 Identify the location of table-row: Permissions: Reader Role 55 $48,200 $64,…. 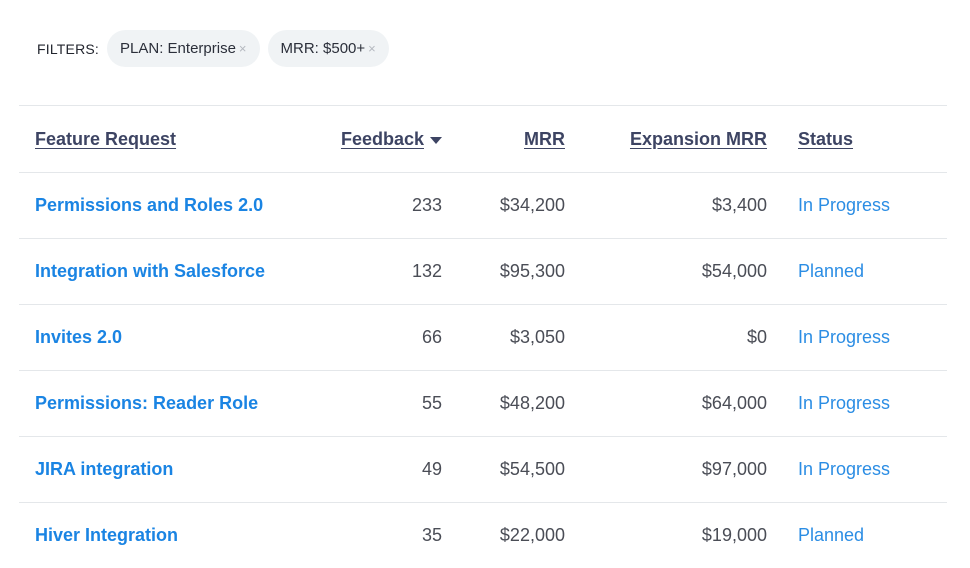
(483, 404).